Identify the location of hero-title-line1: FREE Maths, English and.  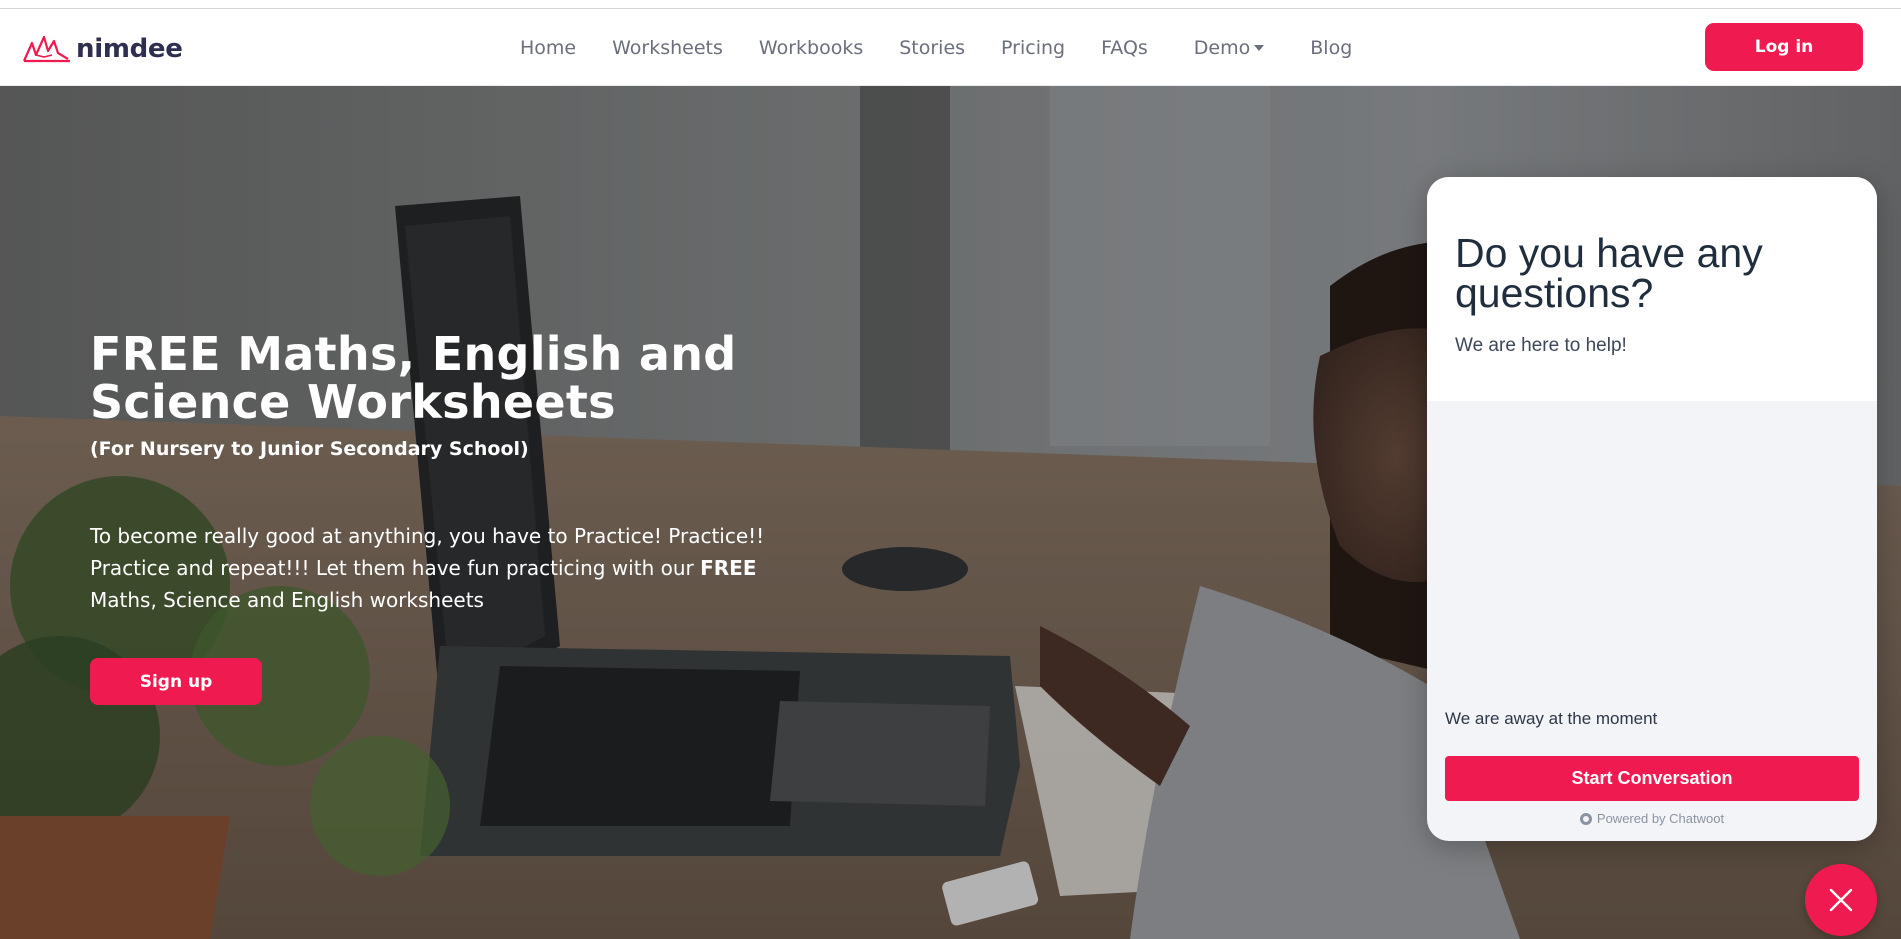
(413, 354).